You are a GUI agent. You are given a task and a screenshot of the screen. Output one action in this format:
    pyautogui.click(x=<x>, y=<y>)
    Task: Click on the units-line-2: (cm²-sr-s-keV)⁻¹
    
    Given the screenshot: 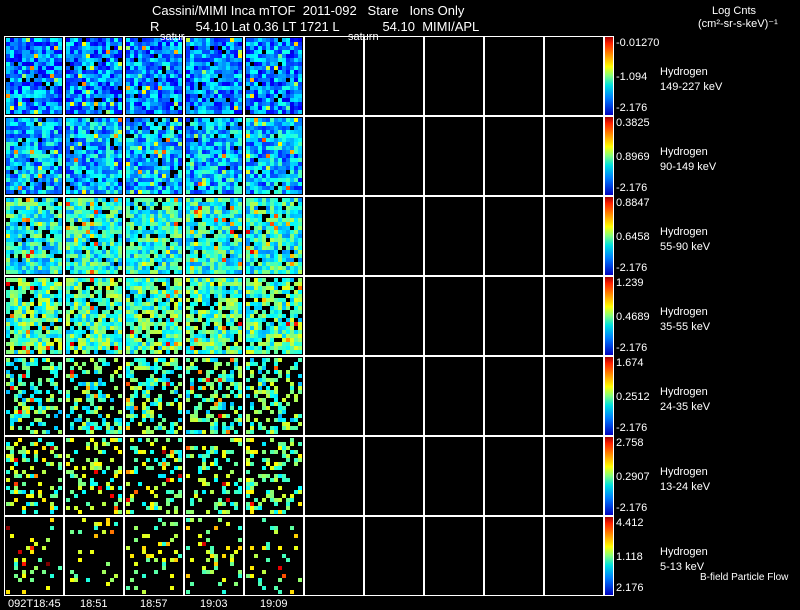 What is the action you would take?
    pyautogui.click(x=738, y=24)
    